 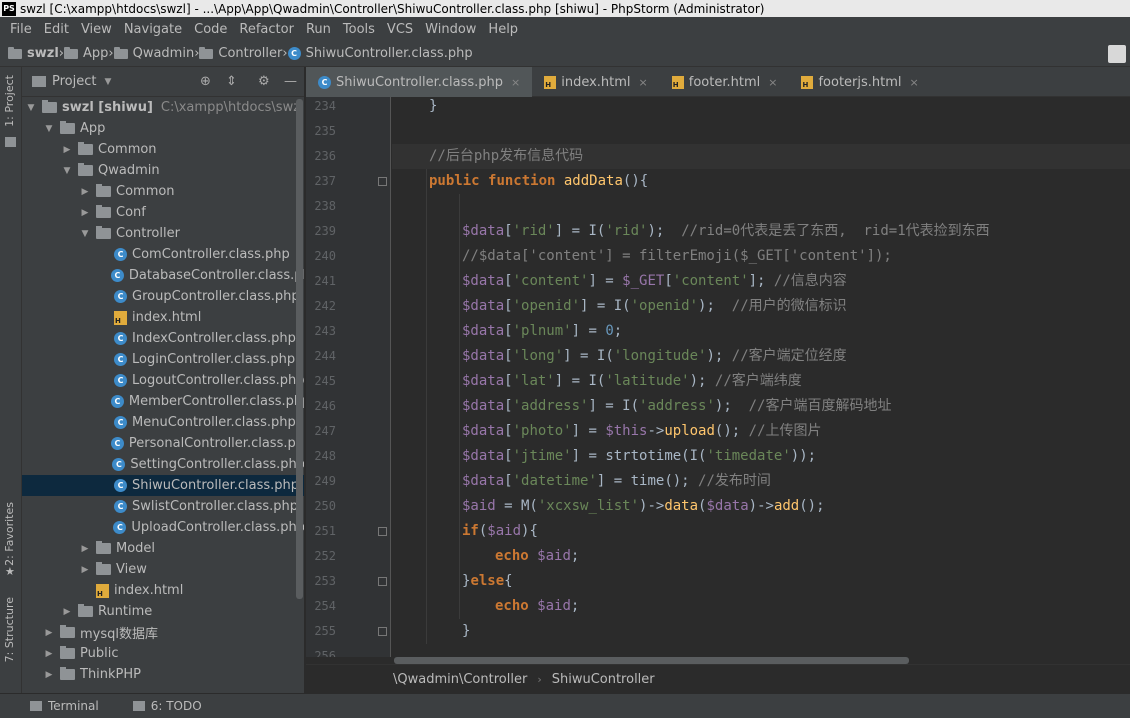 What do you see at coordinates (400, 29) in the screenshot?
I see `menu-vcs: VCS` at bounding box center [400, 29].